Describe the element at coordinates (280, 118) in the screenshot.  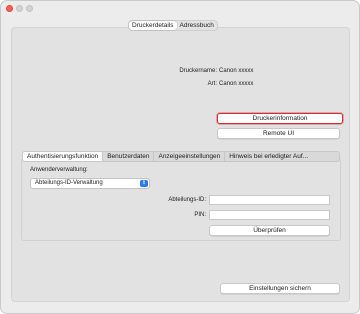
I see `printer-information-button: Druckerinformation` at that location.